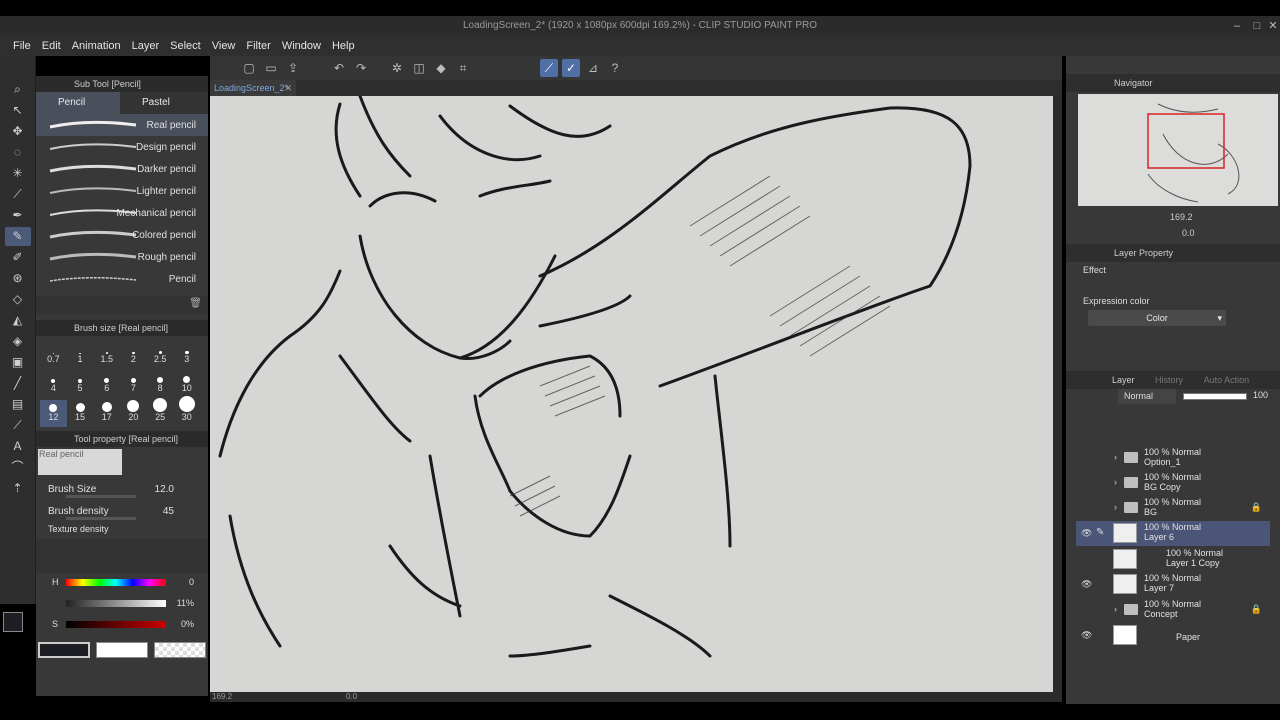 This screenshot has width=1280, height=720. Describe the element at coordinates (122, 512) in the screenshot. I see `brush-density-row: Brush density 45` at that location.